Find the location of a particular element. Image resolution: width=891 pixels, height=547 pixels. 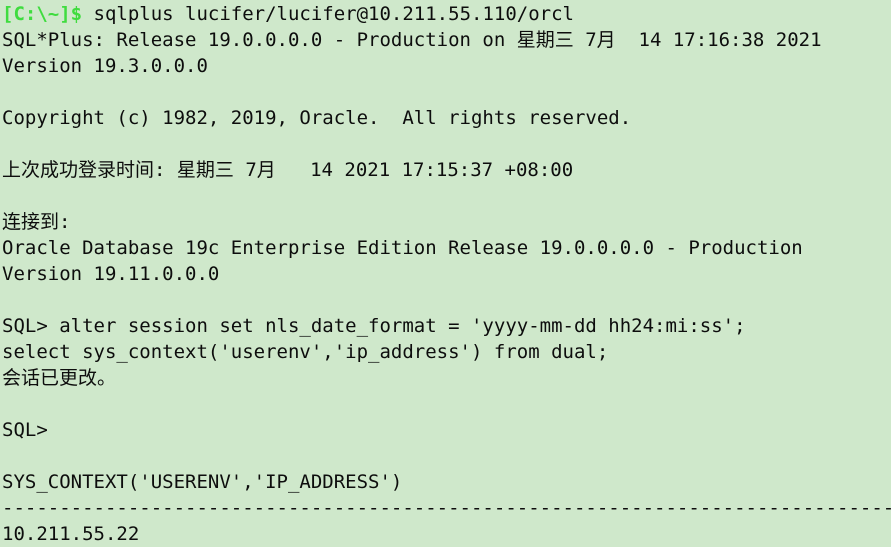

terminal-line-session-altered: 会话已更改。 is located at coordinates (59, 378).